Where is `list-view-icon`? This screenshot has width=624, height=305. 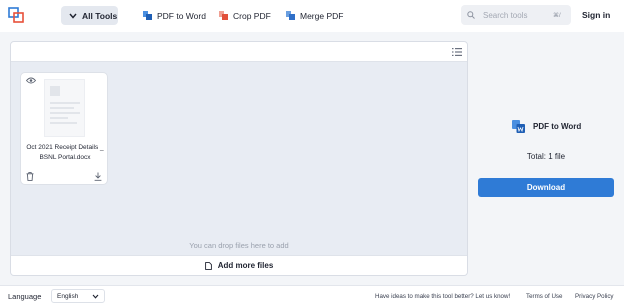
list-view-icon is located at coordinates (456, 52).